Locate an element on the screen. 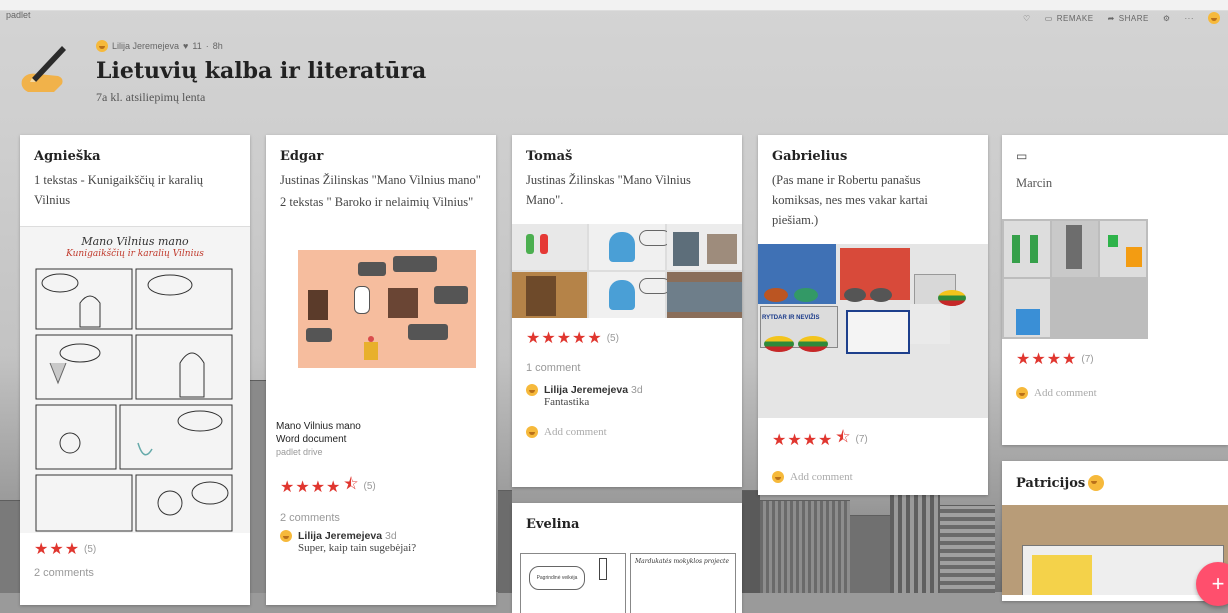 The height and width of the screenshot is (613, 1228). drawing-panel: Mardukatės mokyklos projecte is located at coordinates (683, 583).